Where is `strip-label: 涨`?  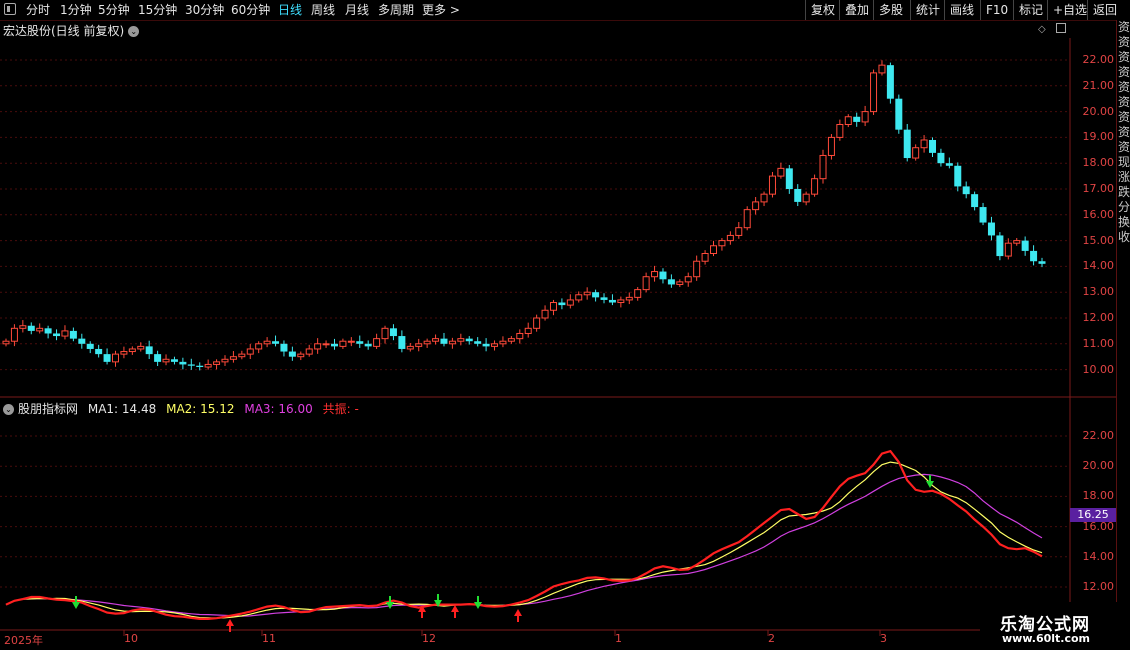 strip-label: 涨 is located at coordinates (1123, 177).